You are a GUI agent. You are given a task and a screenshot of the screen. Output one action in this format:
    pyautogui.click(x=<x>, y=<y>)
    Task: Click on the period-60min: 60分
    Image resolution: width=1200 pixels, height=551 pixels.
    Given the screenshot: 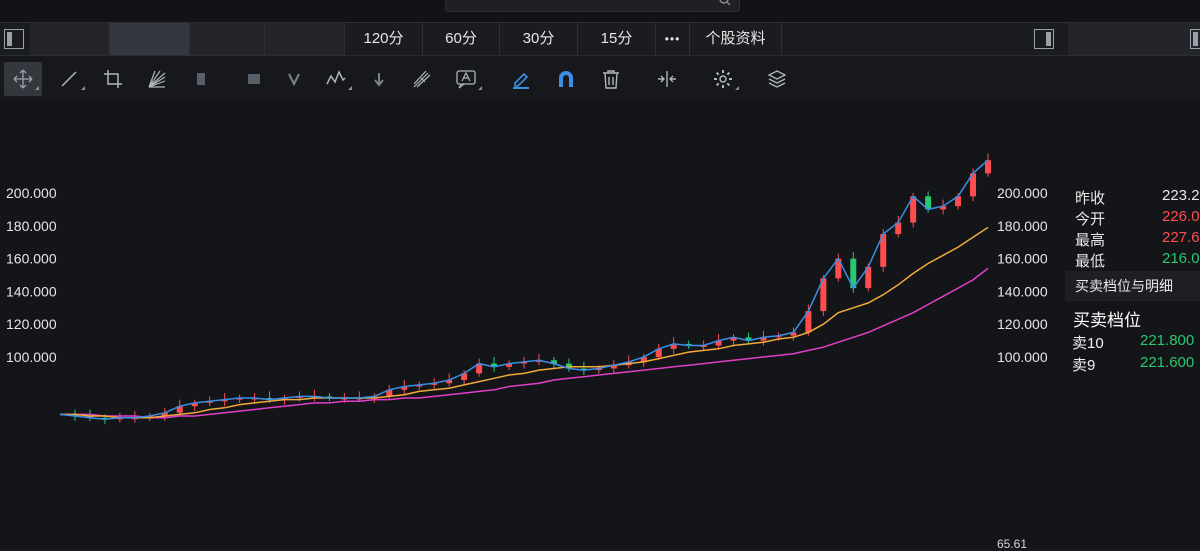 What is the action you would take?
    pyautogui.click(x=461, y=39)
    